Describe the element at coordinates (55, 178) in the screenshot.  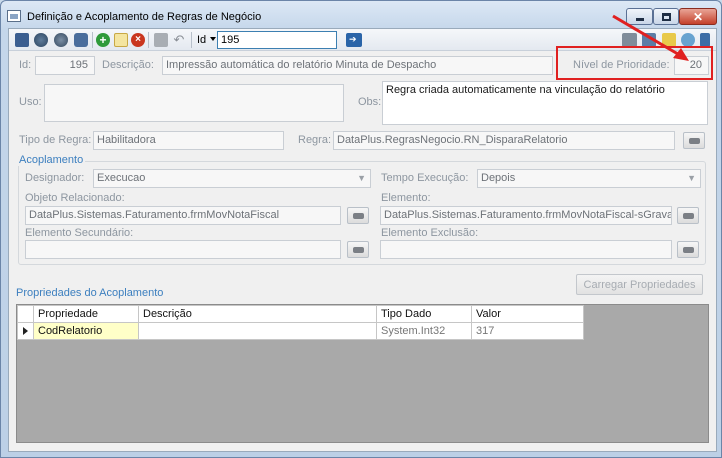
I see `designador-label: Designador:` at that location.